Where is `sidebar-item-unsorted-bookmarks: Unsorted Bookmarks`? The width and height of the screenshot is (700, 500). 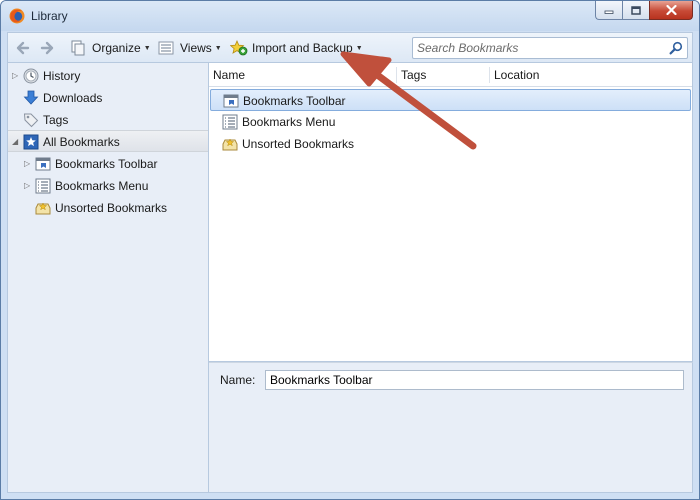
sidebar-item-unsorted-bookmarks: Unsorted Bookmarks is located at coordinates (108, 208).